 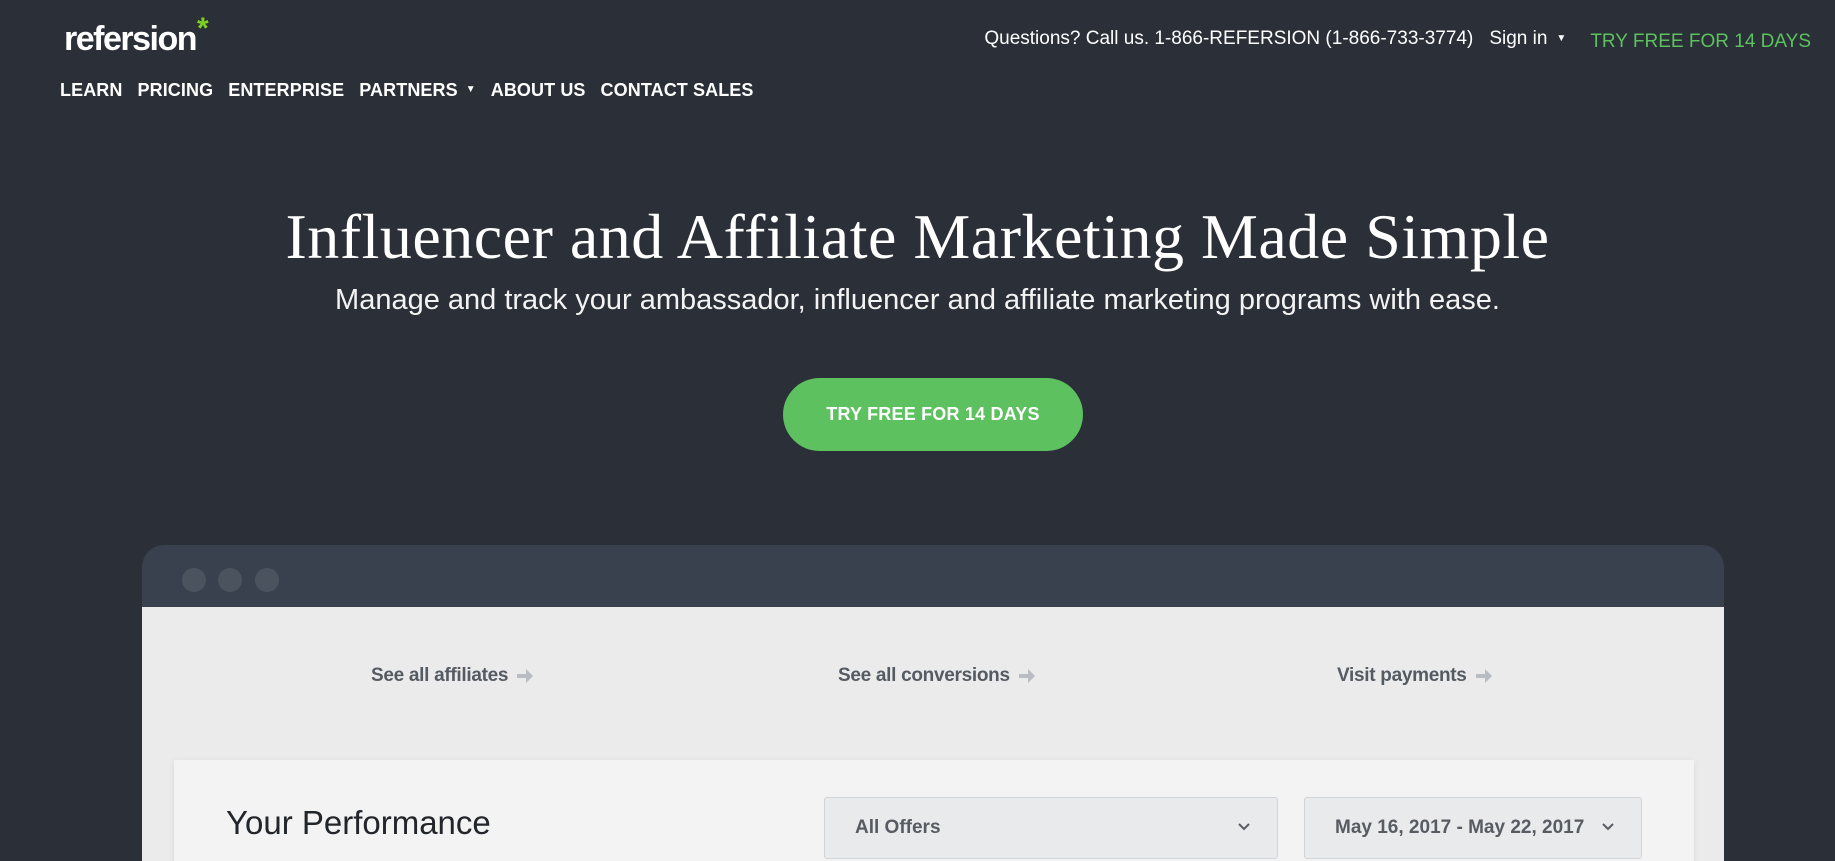 I want to click on nav-item-enterprise: ENTERPRISE, so click(x=286, y=90).